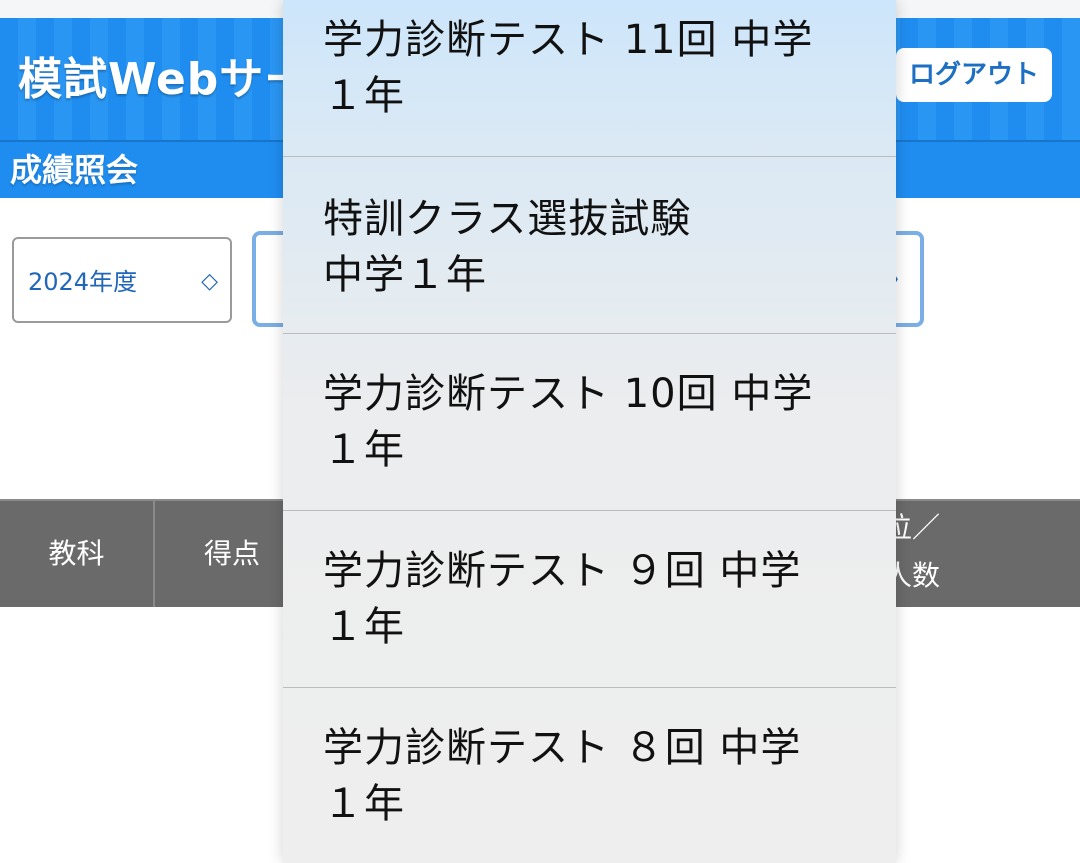 This screenshot has width=1080, height=863. Describe the element at coordinates (209, 281) in the screenshot. I see `chevron-updown-icon: ◇` at that location.